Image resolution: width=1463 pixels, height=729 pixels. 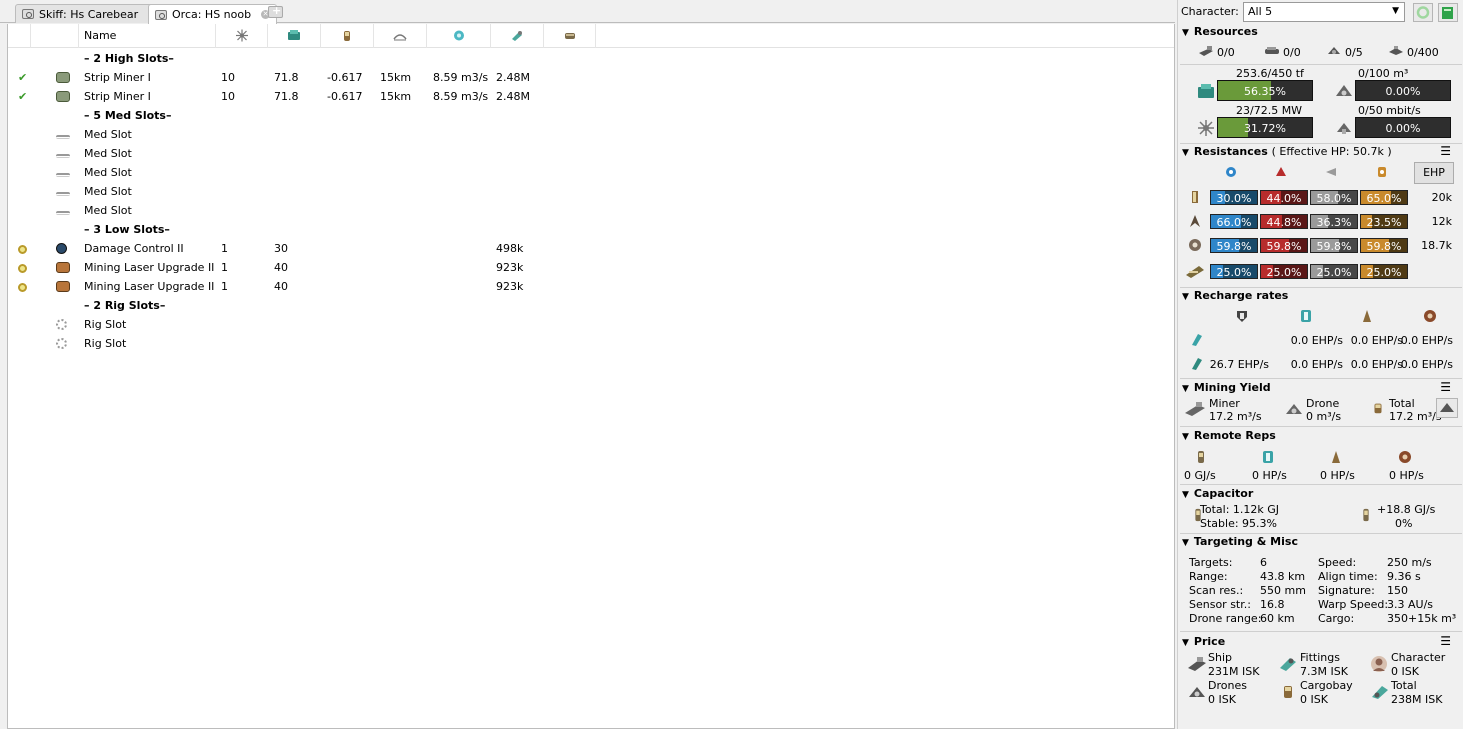 I want to click on header-icon, so click(x=55, y=36).